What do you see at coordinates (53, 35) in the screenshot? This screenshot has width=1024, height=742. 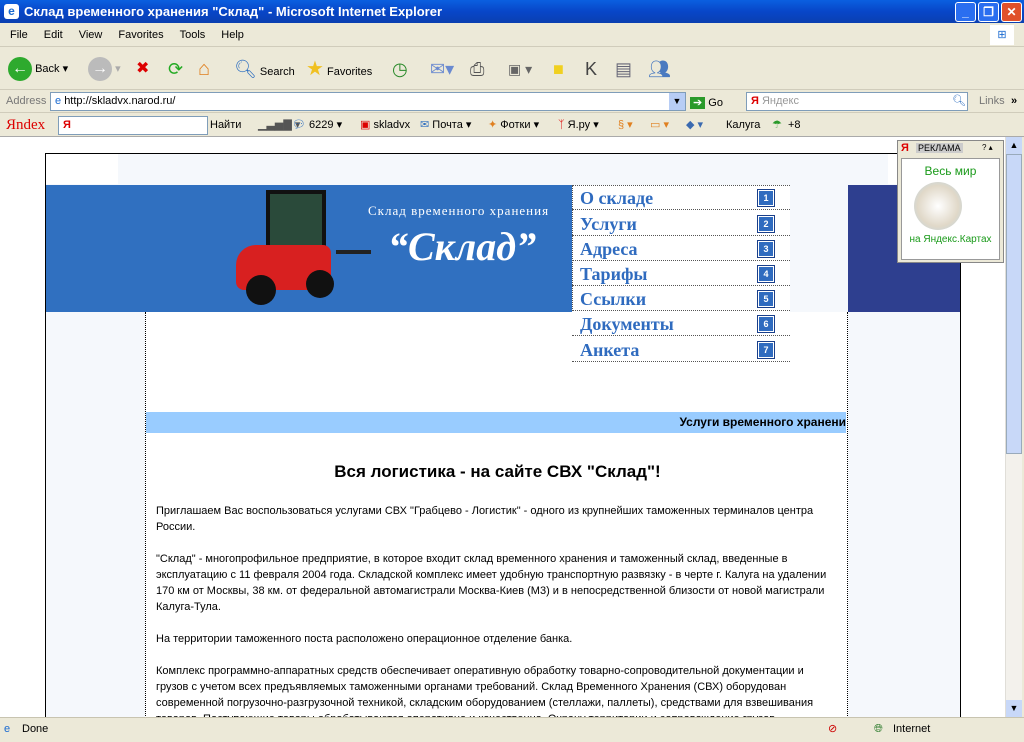 I see `menu-edit: Edit` at bounding box center [53, 35].